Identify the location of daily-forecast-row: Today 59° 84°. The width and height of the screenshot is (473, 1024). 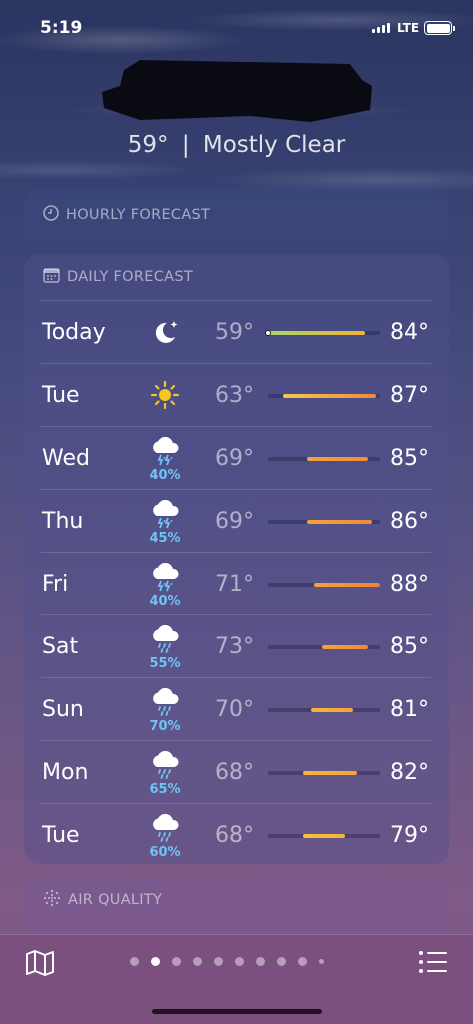
(236, 331).